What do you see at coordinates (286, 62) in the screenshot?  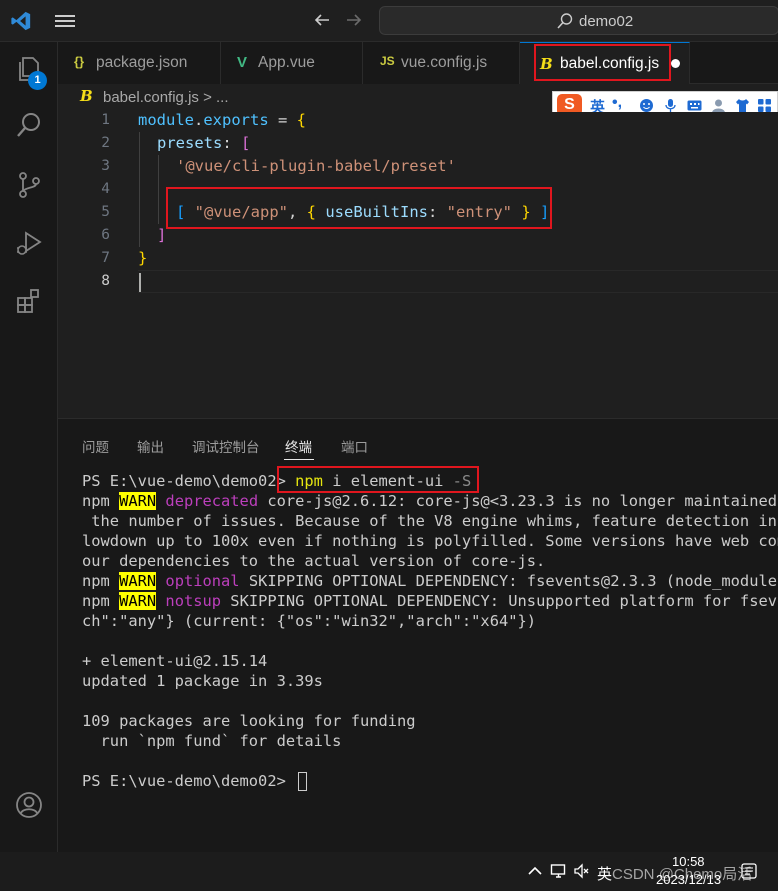 I see `tab-label: App.vue` at bounding box center [286, 62].